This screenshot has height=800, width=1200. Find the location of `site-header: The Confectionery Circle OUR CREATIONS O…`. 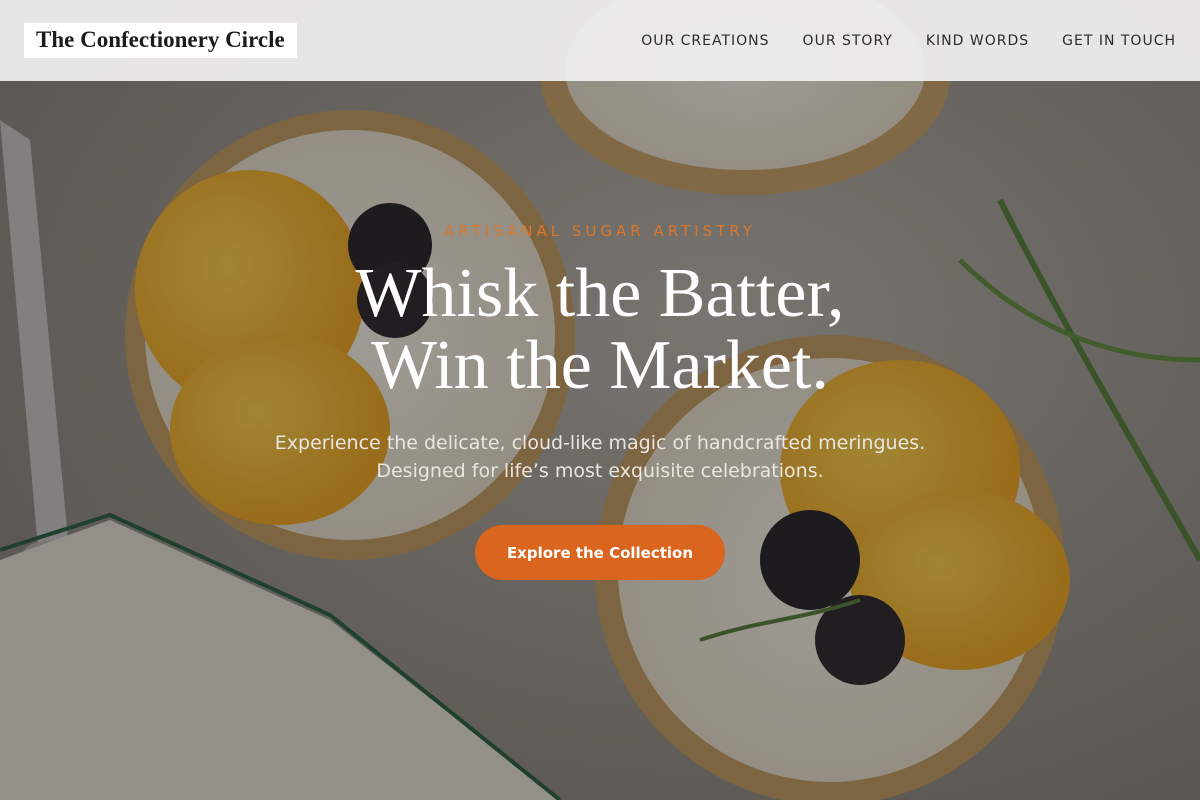

site-header: The Confectionery Circle OUR CREATIONS O… is located at coordinates (600, 40).